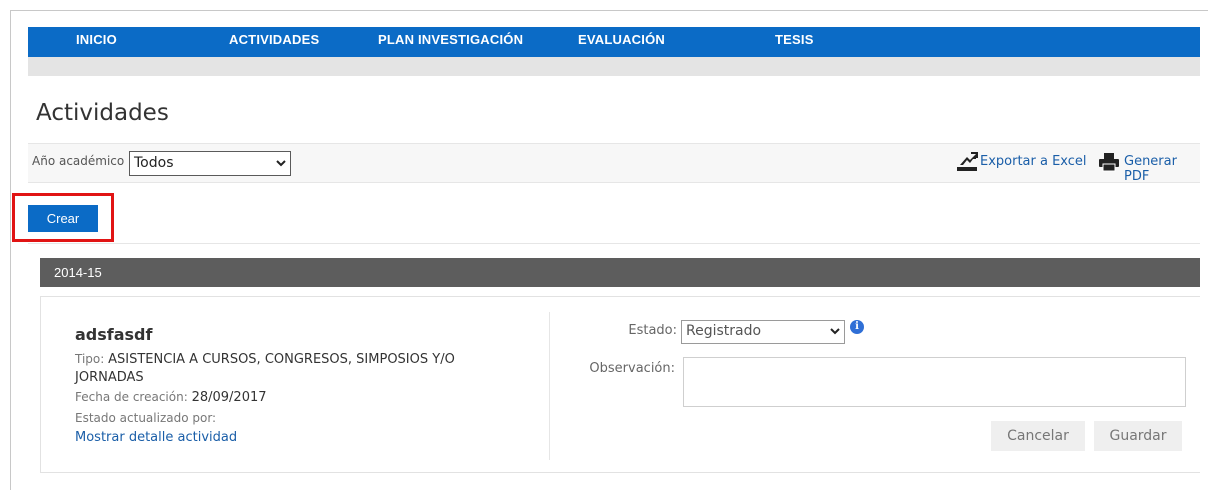 Image resolution: width=1208 pixels, height=490 pixels. I want to click on year-group-label: 2014-15, so click(78, 272).